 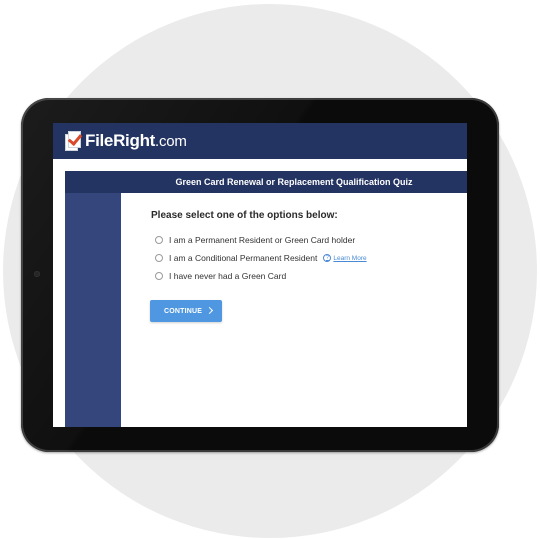 What do you see at coordinates (209, 310) in the screenshot?
I see `chevron-right-icon` at bounding box center [209, 310].